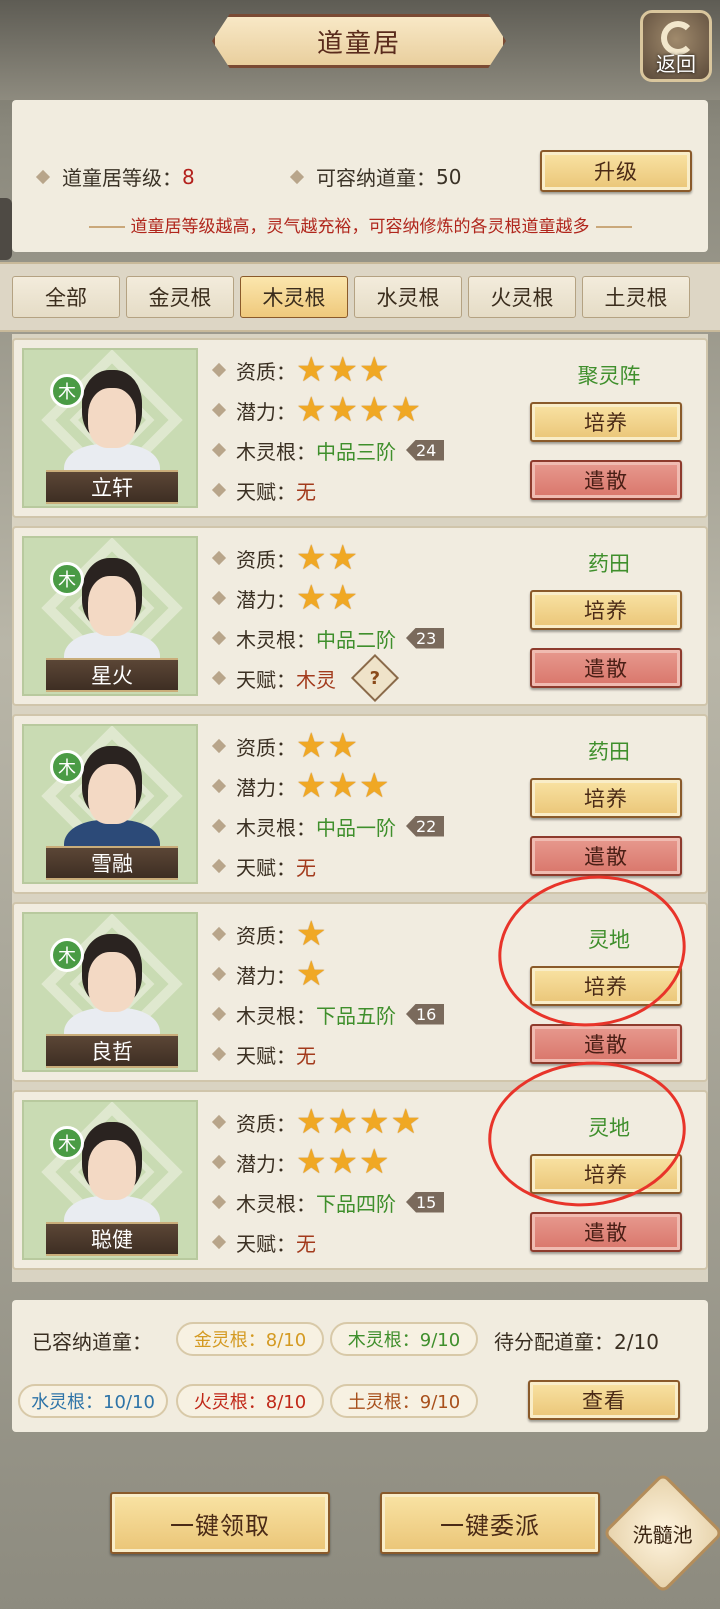 The image size is (720, 1609). Describe the element at coordinates (93, 1401) in the screenshot. I see `water-root-count: 水灵根：10/10` at that location.